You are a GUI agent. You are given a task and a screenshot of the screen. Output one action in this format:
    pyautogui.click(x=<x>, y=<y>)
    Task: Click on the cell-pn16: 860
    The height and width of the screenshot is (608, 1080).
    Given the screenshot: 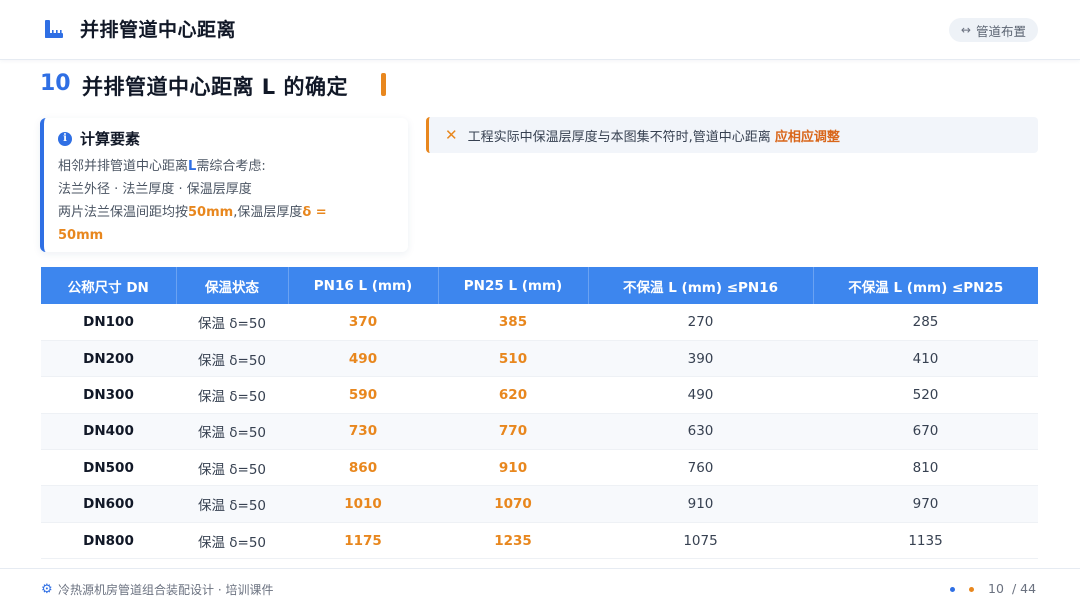 What is the action you would take?
    pyautogui.click(x=363, y=468)
    